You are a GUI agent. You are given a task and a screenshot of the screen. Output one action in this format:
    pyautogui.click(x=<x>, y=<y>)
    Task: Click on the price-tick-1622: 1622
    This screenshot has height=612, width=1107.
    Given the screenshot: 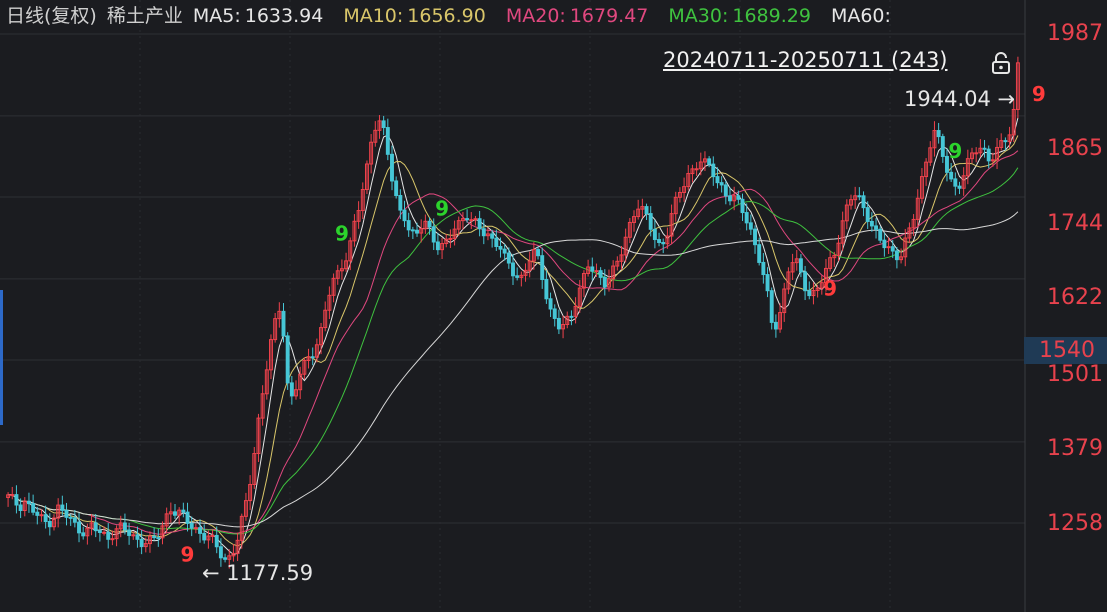 What is the action you would take?
    pyautogui.click(x=1075, y=297)
    